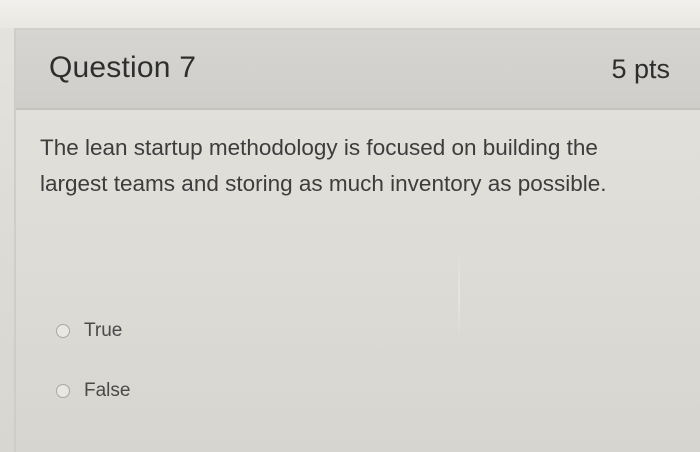 The width and height of the screenshot is (700, 452). Describe the element at coordinates (63, 391) in the screenshot. I see `radio-button-false` at that location.